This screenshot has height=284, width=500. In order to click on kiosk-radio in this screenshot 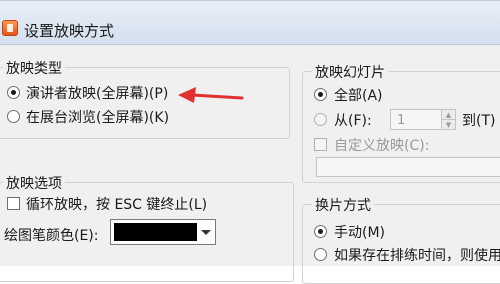, I will do `click(13, 116)`.